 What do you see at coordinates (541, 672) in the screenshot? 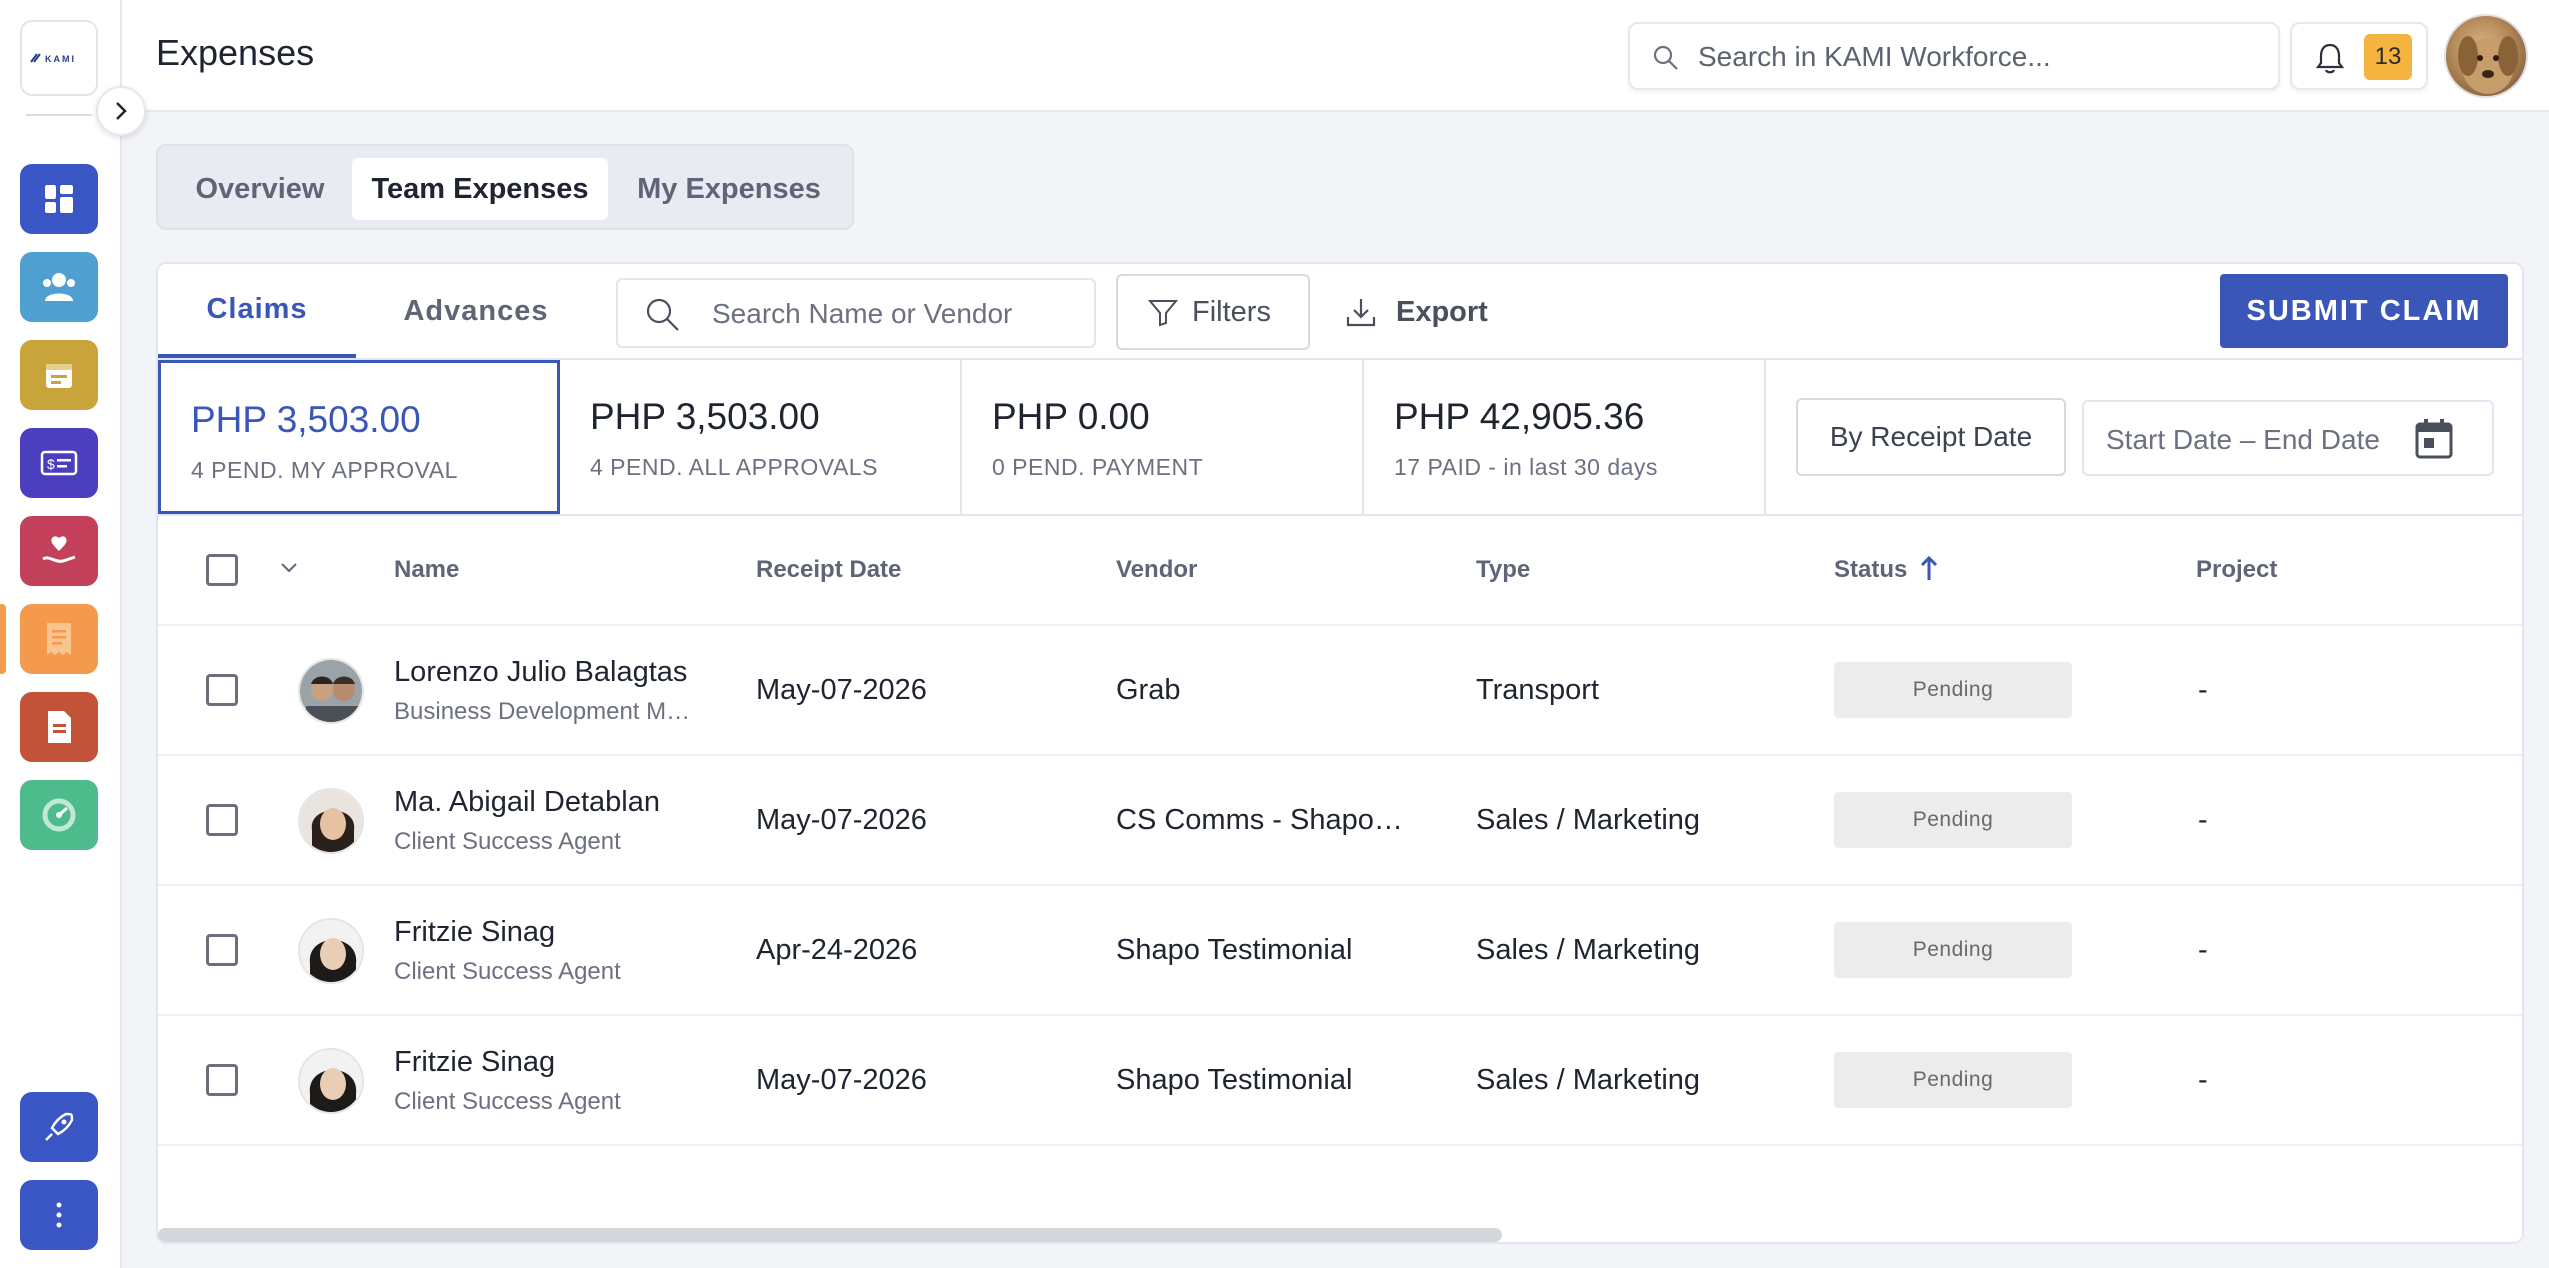
I see `row-employee-name: Lorenzo Julio Balagtas` at bounding box center [541, 672].